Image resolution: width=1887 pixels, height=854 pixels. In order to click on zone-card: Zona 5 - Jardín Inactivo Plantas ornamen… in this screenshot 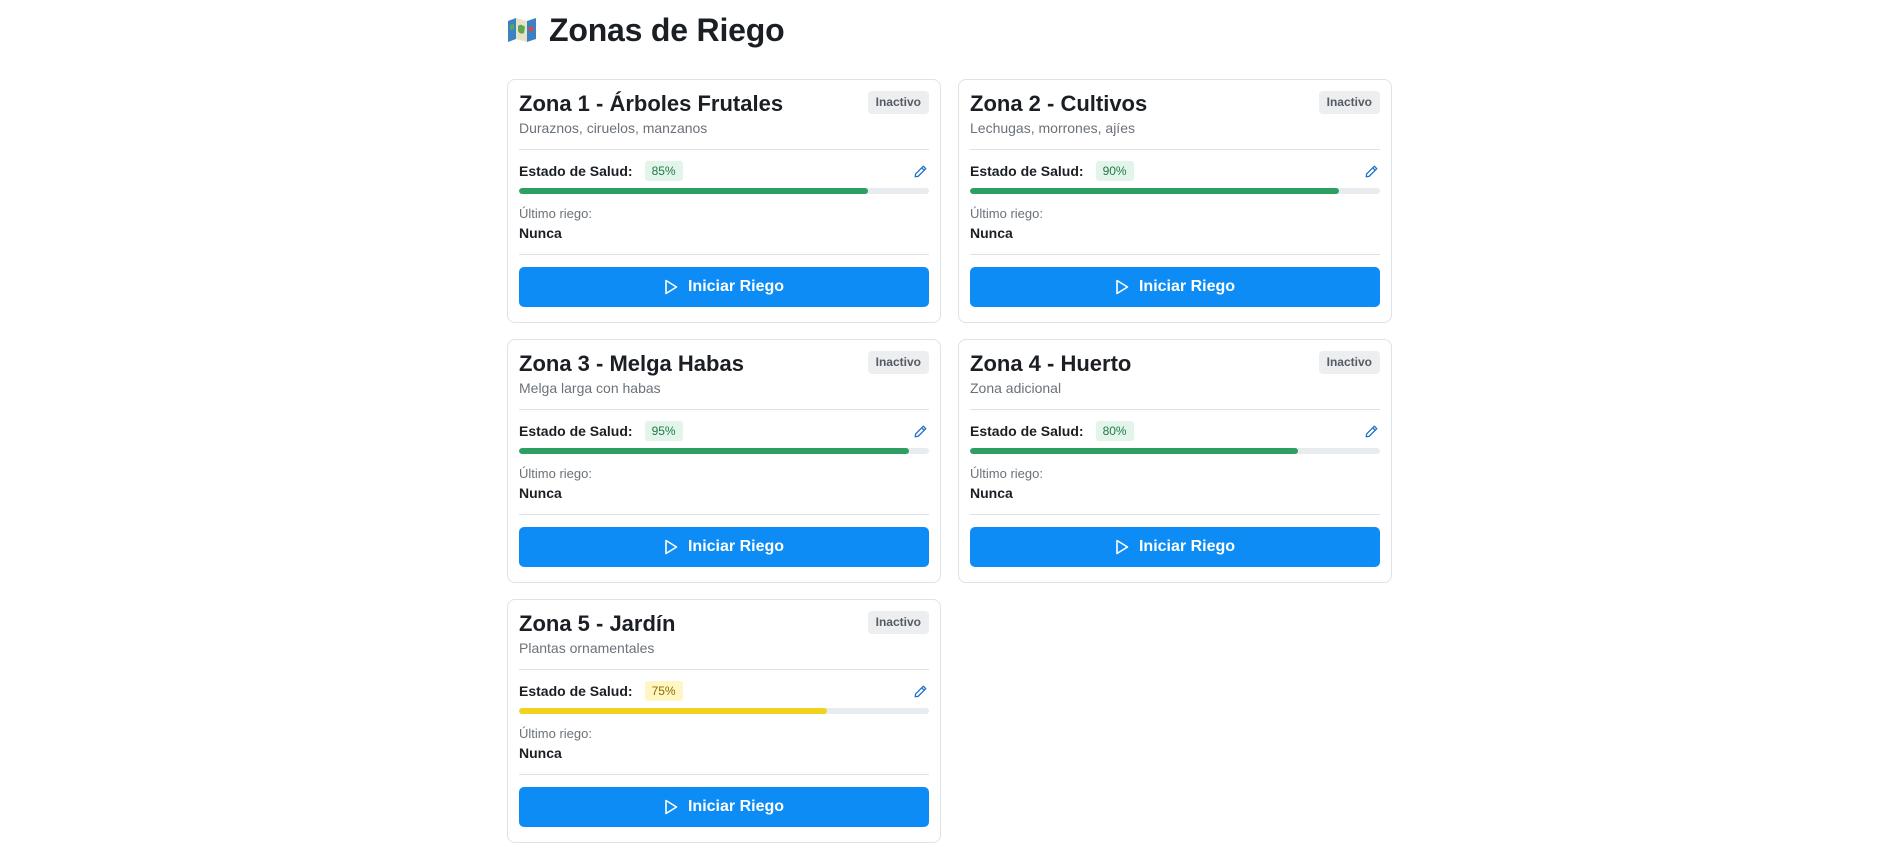, I will do `click(724, 721)`.